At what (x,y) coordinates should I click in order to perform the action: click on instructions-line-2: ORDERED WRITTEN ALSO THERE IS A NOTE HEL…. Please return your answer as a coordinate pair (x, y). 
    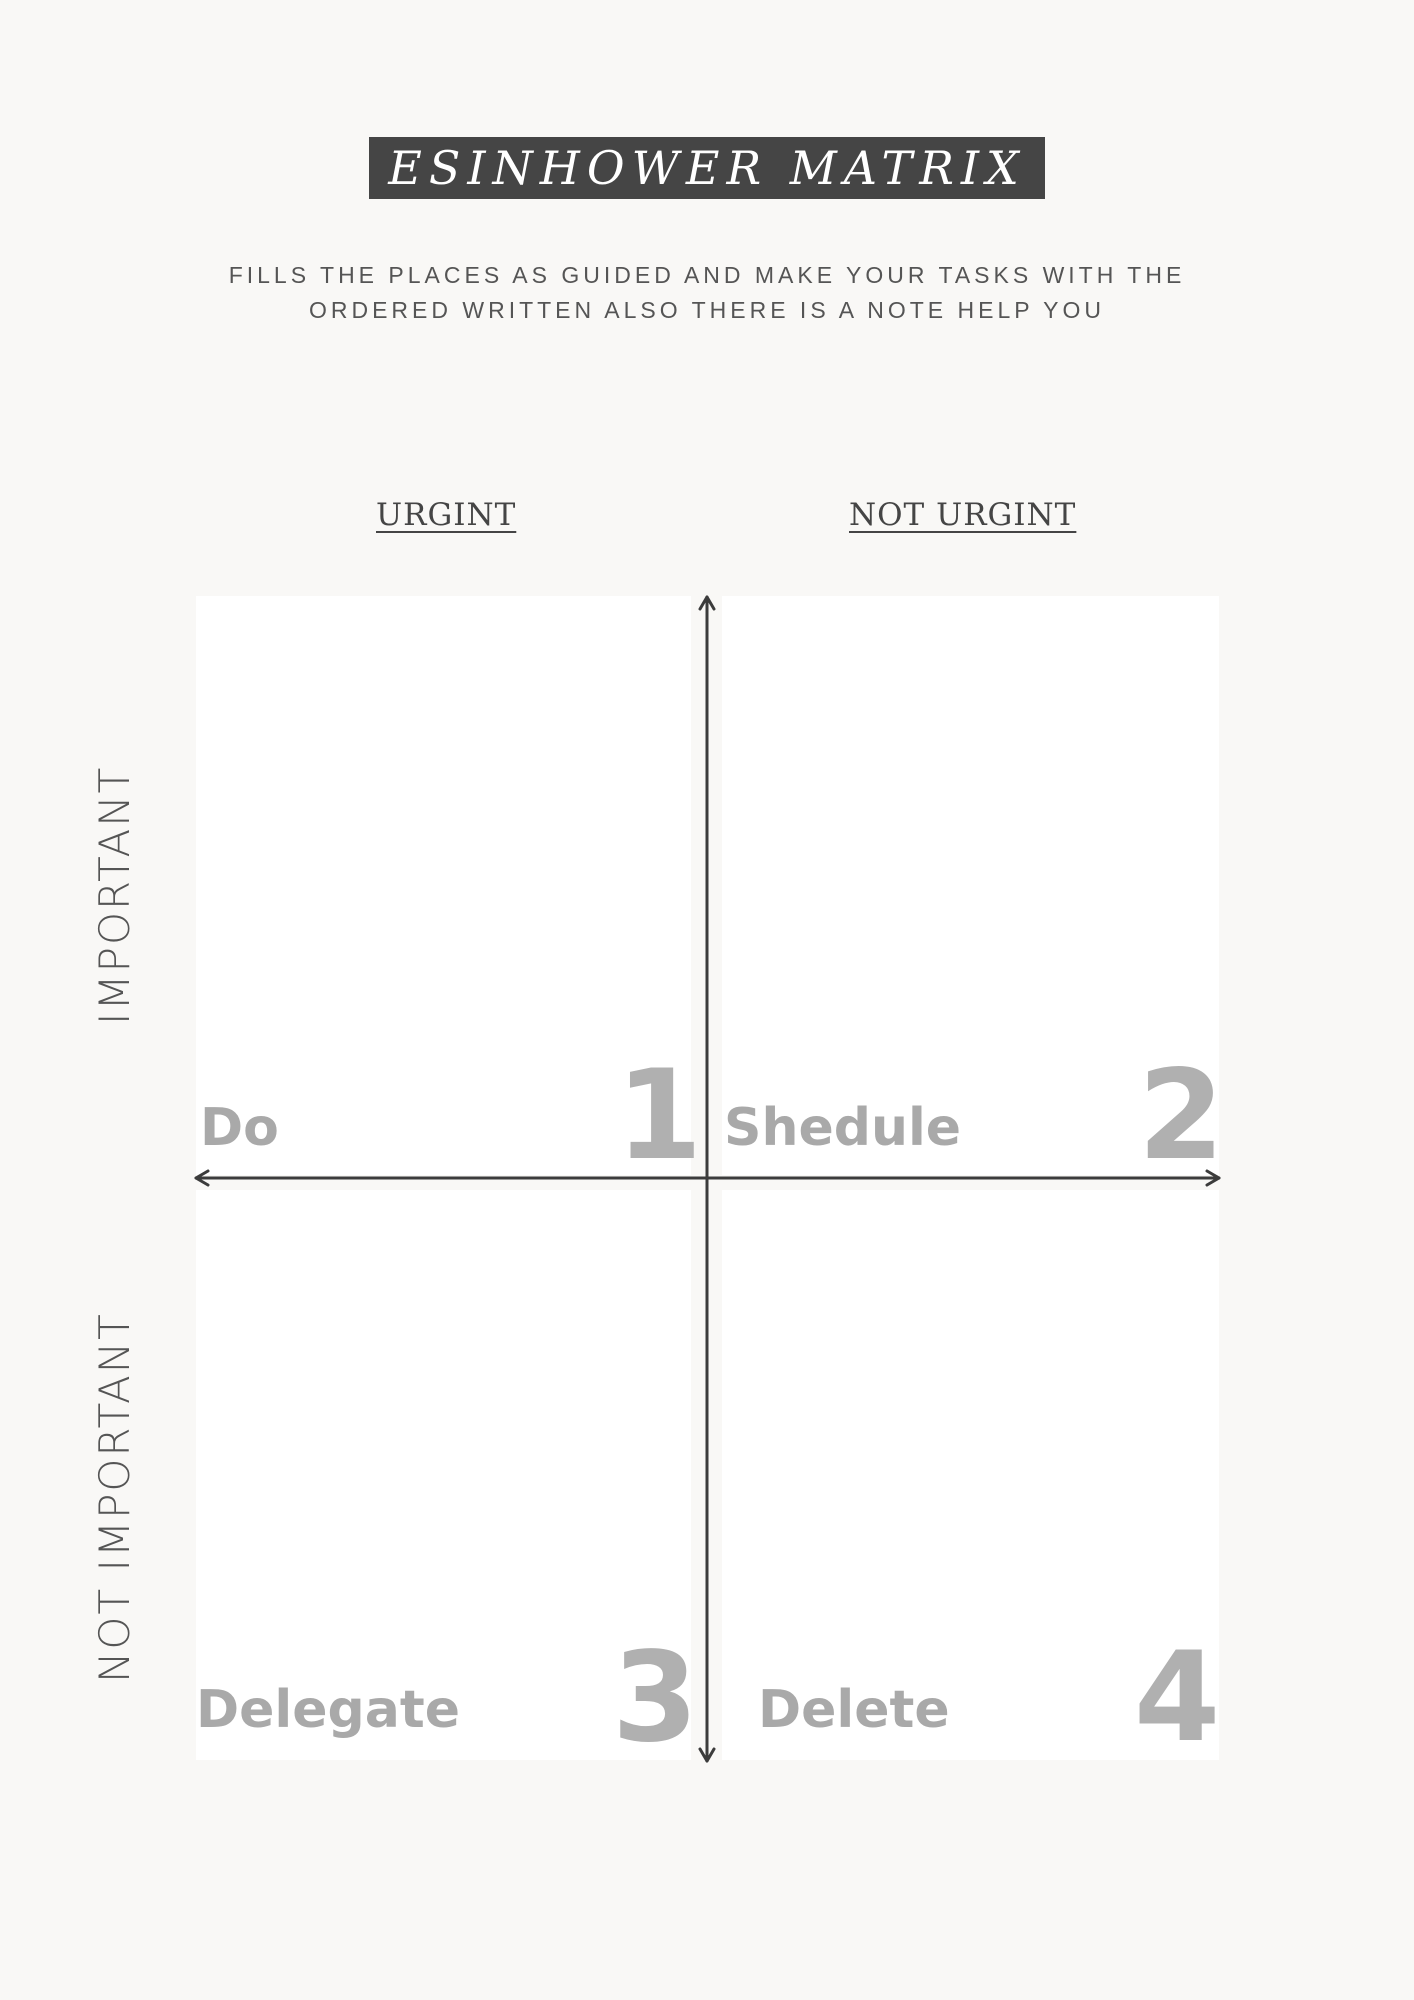
    Looking at the image, I should click on (707, 310).